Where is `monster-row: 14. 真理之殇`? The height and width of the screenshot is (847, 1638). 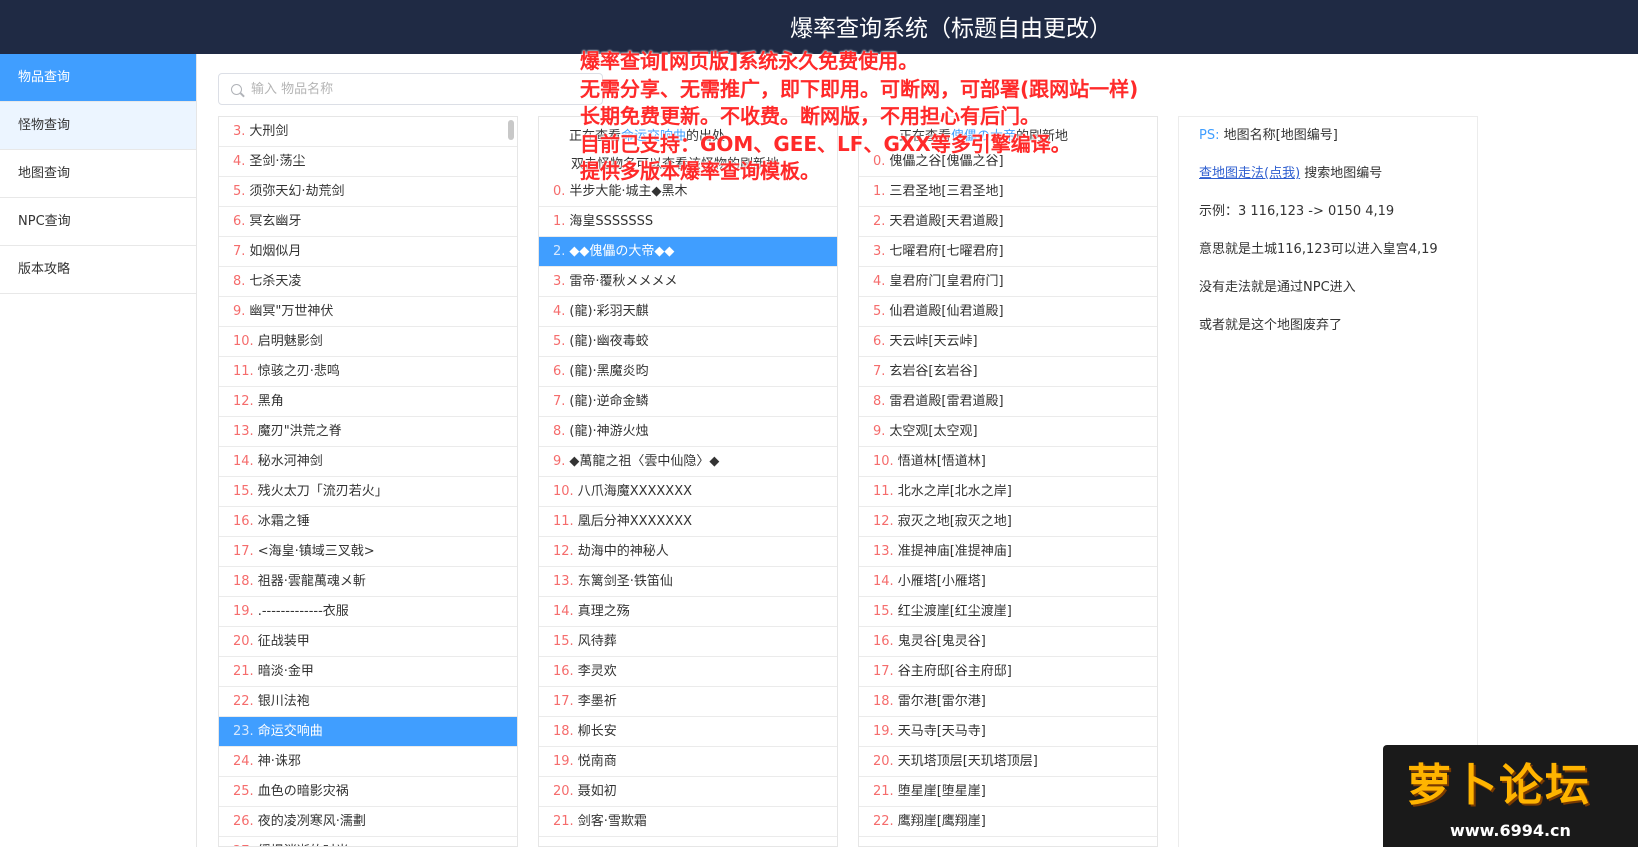
monster-row: 14. 真理之殇 is located at coordinates (688, 612).